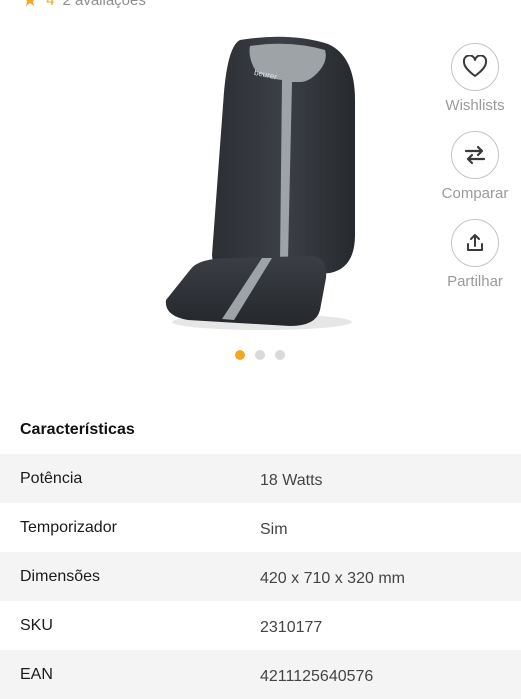 Image resolution: width=521 pixels, height=699 pixels. I want to click on wishlist-label: Wishlists, so click(475, 105).